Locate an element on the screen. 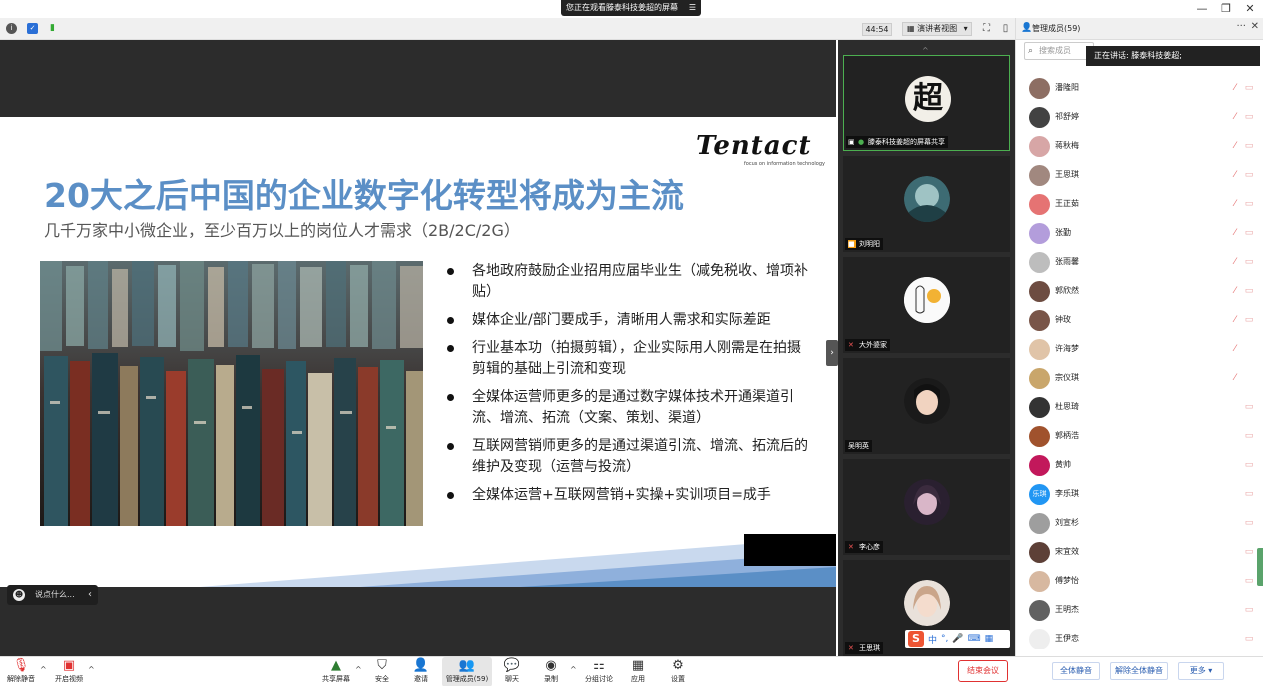 This screenshot has height=686, width=1263. layout-icon: ▯ is located at coordinates (1005, 28).